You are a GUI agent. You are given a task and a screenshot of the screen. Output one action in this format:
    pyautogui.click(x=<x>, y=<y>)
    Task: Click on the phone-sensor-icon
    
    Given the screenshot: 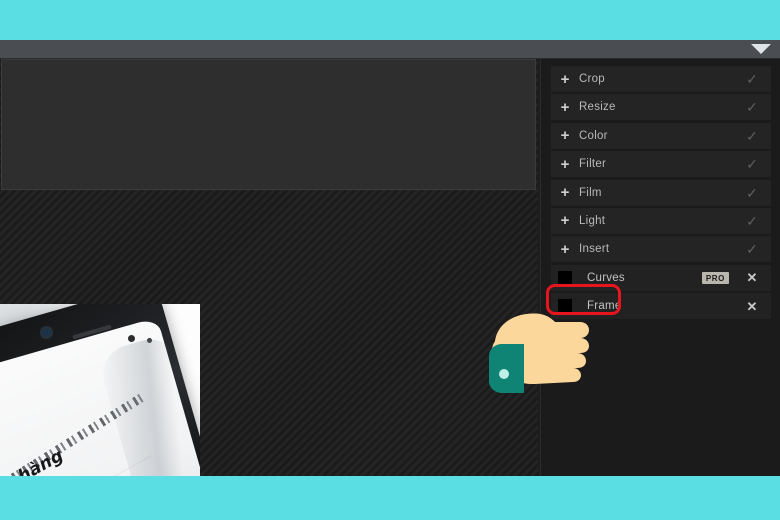 What is the action you would take?
    pyautogui.click(x=131, y=338)
    